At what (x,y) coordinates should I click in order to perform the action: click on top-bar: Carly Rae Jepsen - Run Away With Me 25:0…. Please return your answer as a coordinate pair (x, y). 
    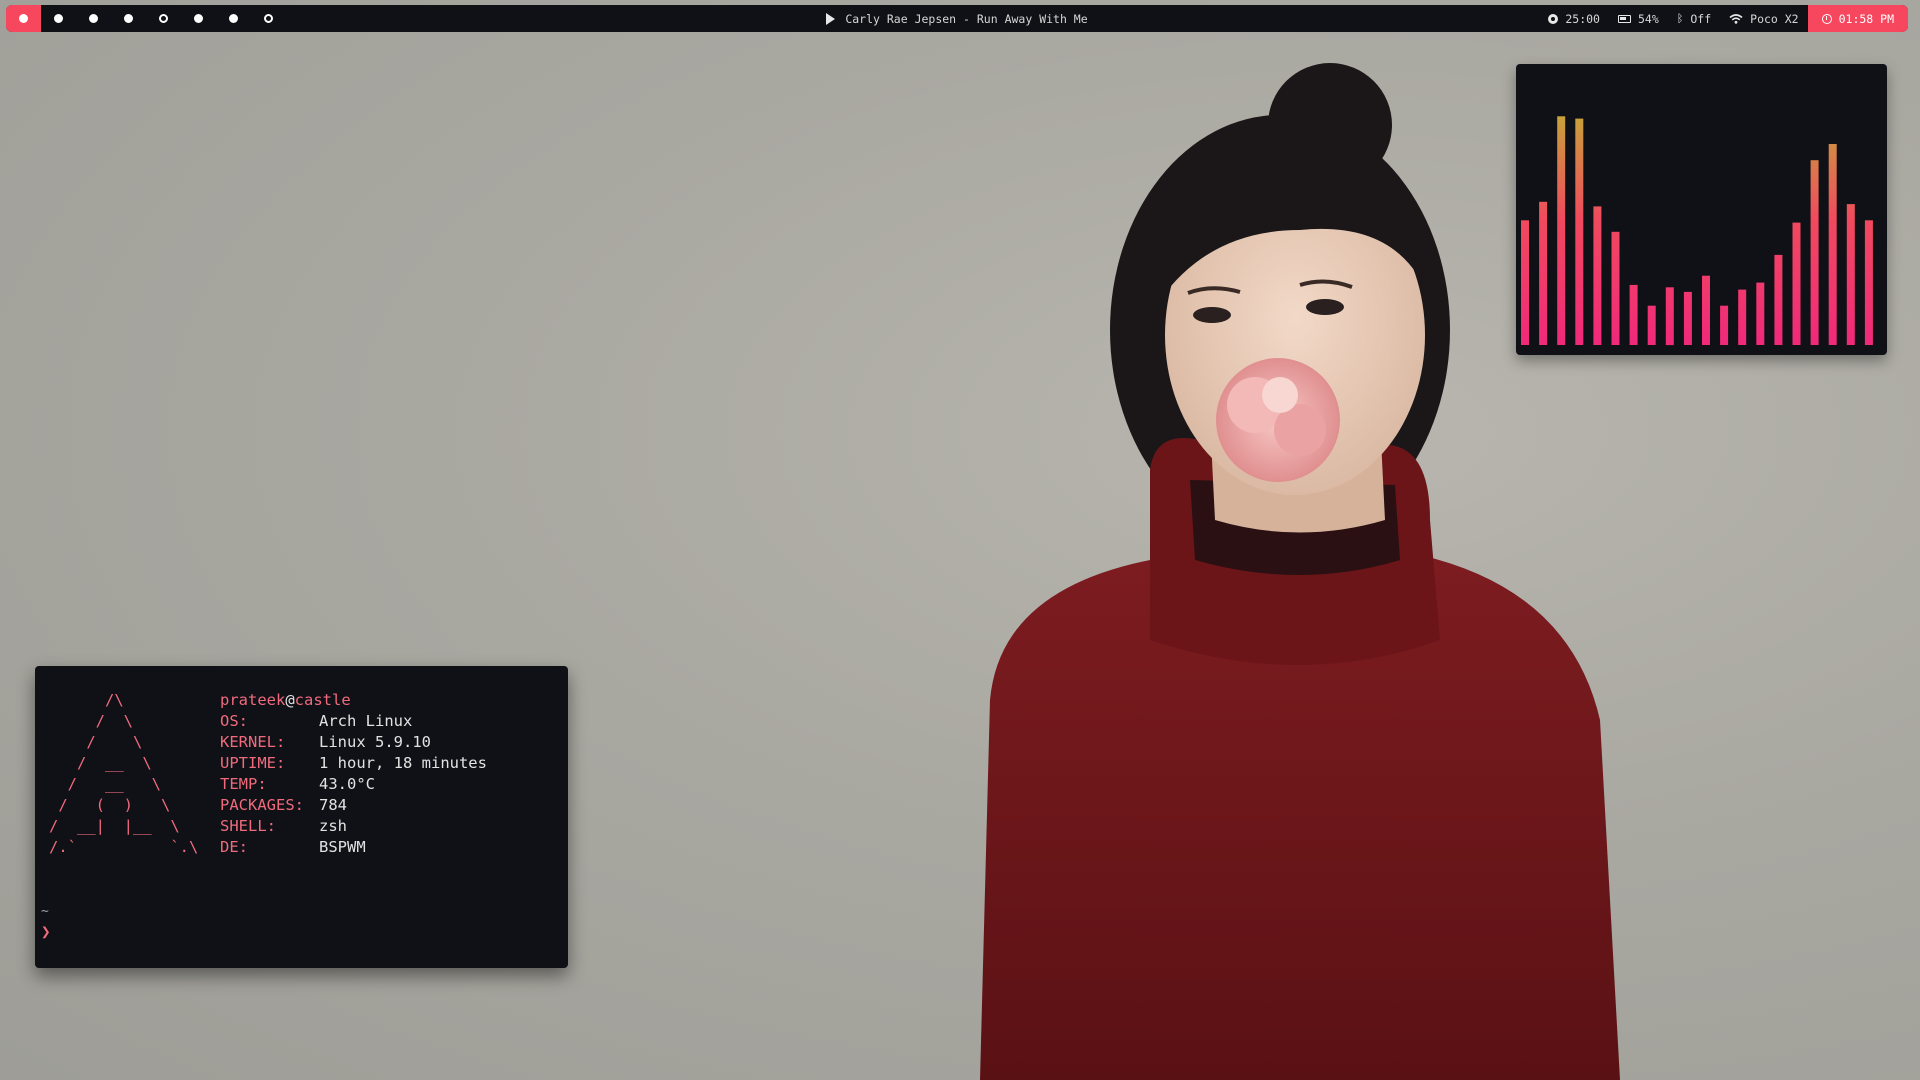
    Looking at the image, I should click on (957, 18).